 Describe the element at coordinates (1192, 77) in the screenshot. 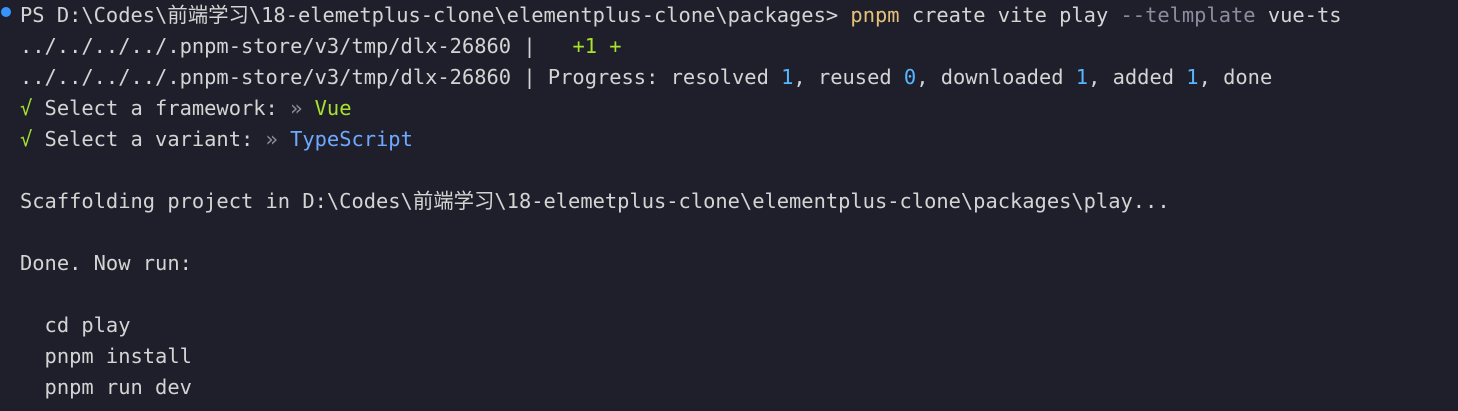

I see `progress-added: 1` at that location.